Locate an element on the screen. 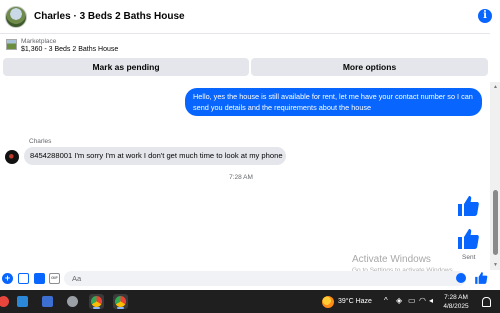  wifi-icon: ◠ is located at coordinates (422, 300).